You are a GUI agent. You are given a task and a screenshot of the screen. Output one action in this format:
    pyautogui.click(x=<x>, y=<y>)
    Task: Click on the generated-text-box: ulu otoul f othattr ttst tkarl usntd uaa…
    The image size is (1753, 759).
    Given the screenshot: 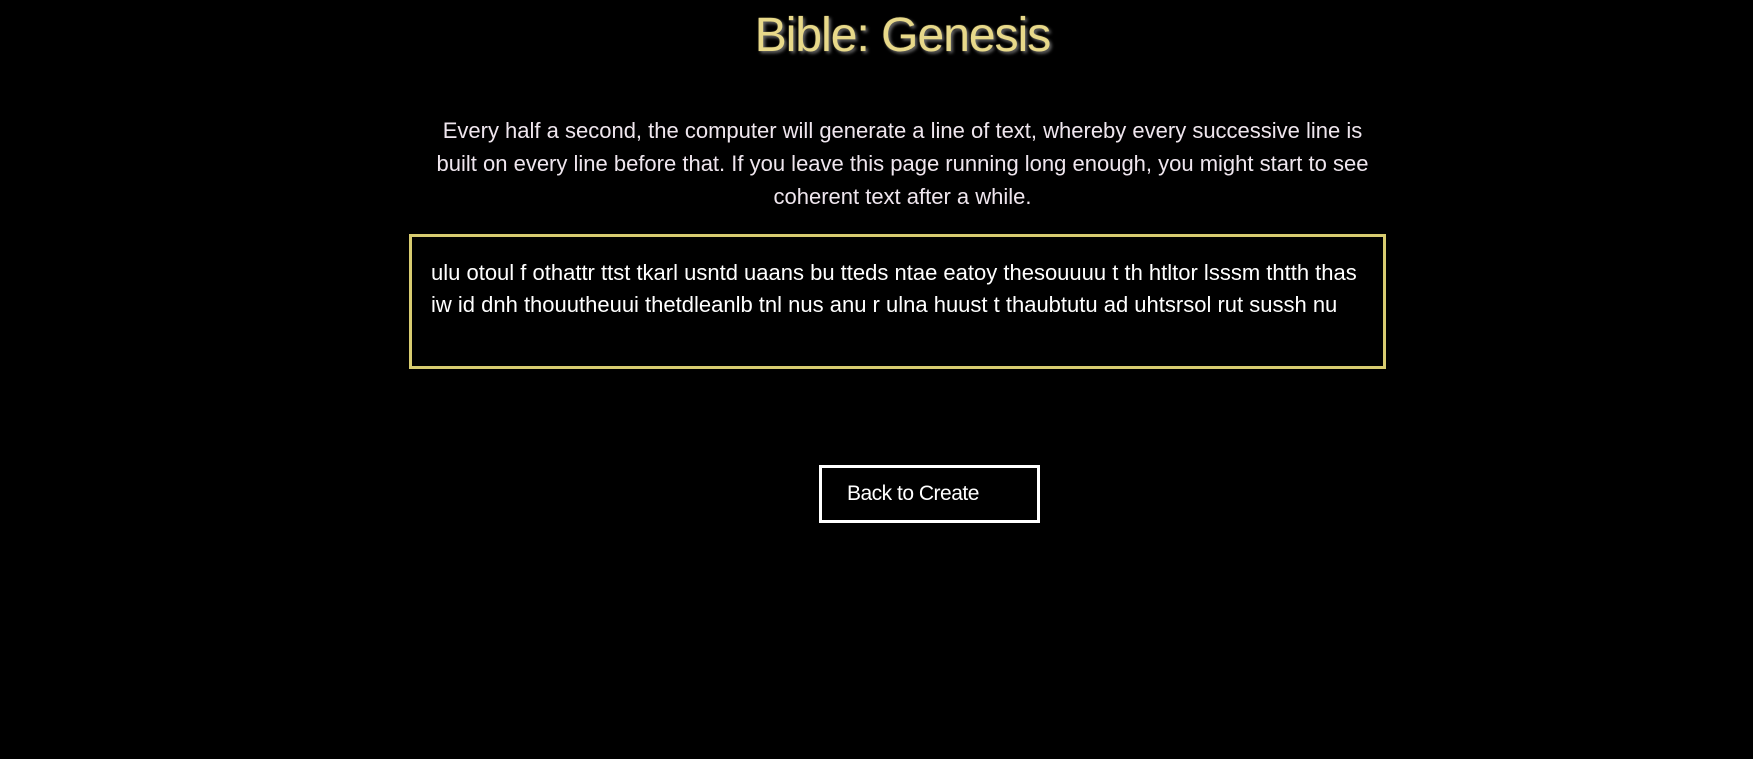 What is the action you would take?
    pyautogui.click(x=897, y=301)
    